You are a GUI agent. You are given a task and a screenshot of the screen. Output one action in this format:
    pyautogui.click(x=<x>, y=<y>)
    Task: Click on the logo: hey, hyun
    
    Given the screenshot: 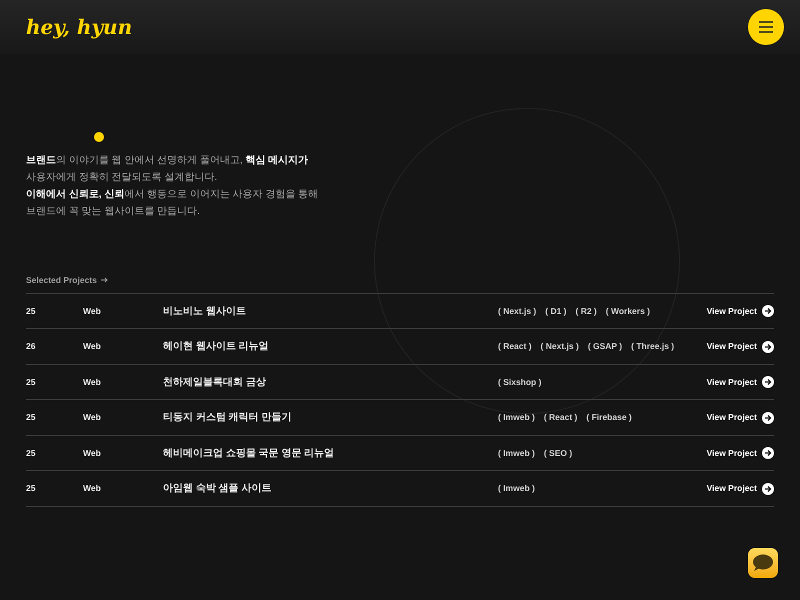 What is the action you would take?
    pyautogui.click(x=79, y=27)
    